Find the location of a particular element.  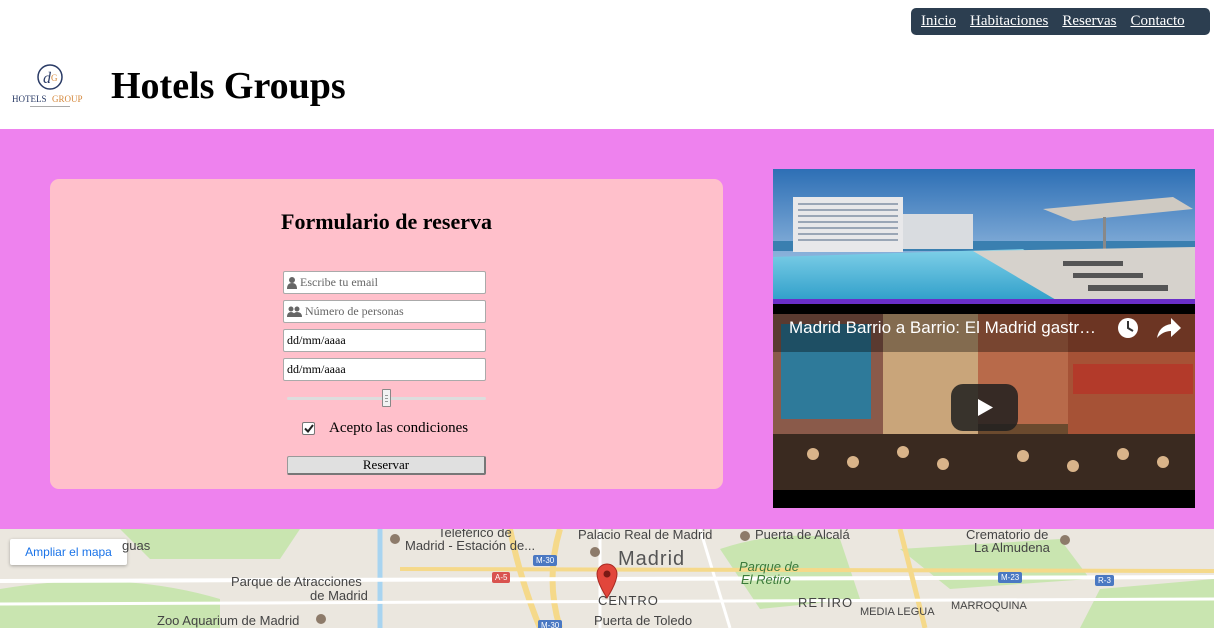

map-label-retiro: RETIRO is located at coordinates (826, 602).